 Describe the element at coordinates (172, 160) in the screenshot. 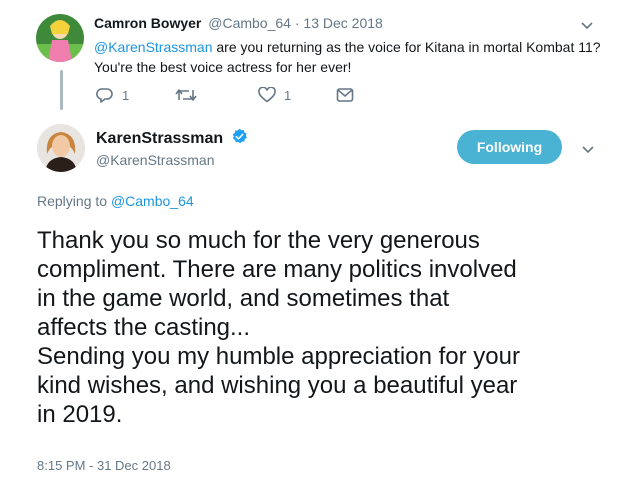

I see `author-handle: @KarenStrassman` at that location.